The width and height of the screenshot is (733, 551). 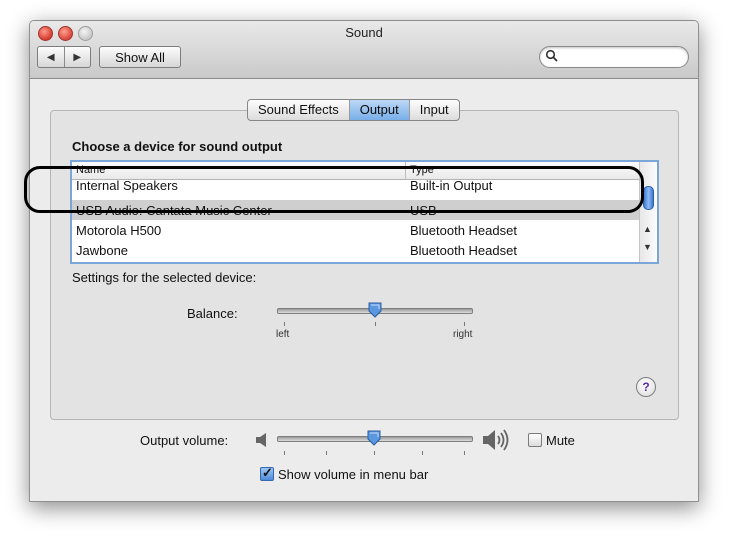 What do you see at coordinates (496, 440) in the screenshot?
I see `speaker-high-icon` at bounding box center [496, 440].